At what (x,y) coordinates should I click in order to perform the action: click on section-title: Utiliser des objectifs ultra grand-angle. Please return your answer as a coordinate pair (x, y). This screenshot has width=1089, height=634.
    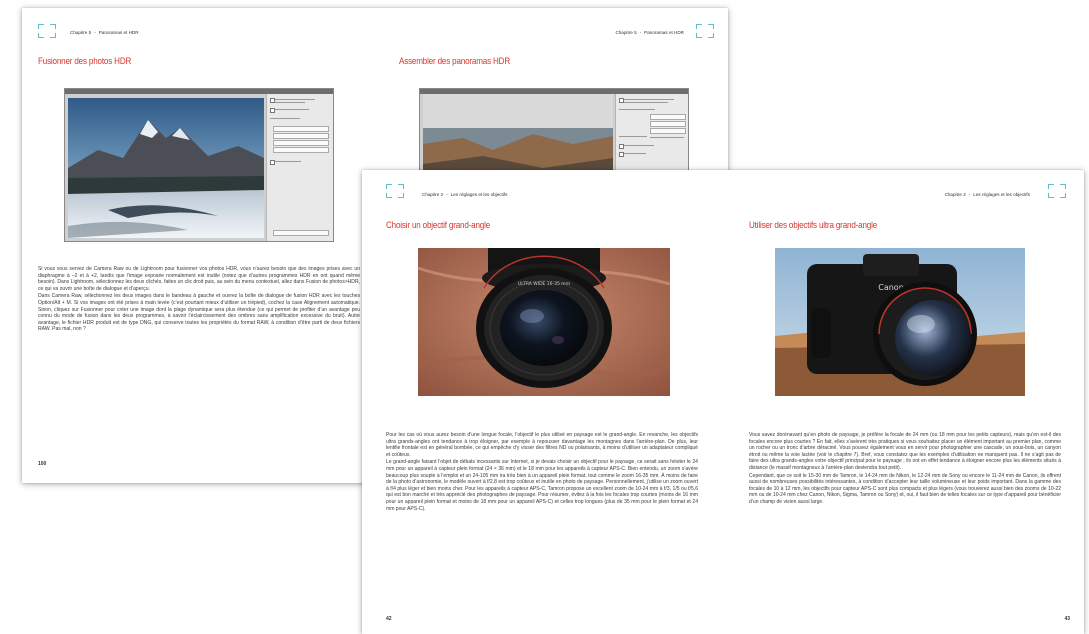
    Looking at the image, I should click on (813, 224).